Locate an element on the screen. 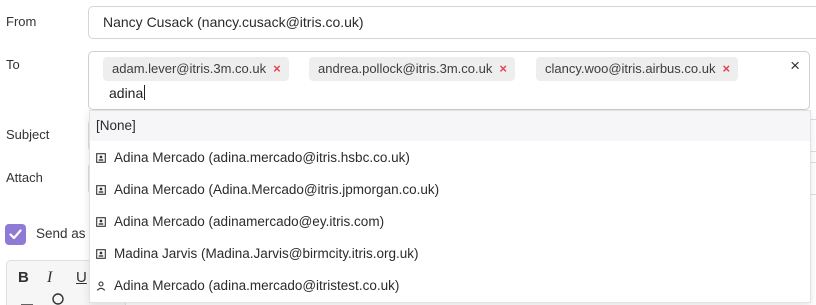  underline-button: U is located at coordinates (81, 277).